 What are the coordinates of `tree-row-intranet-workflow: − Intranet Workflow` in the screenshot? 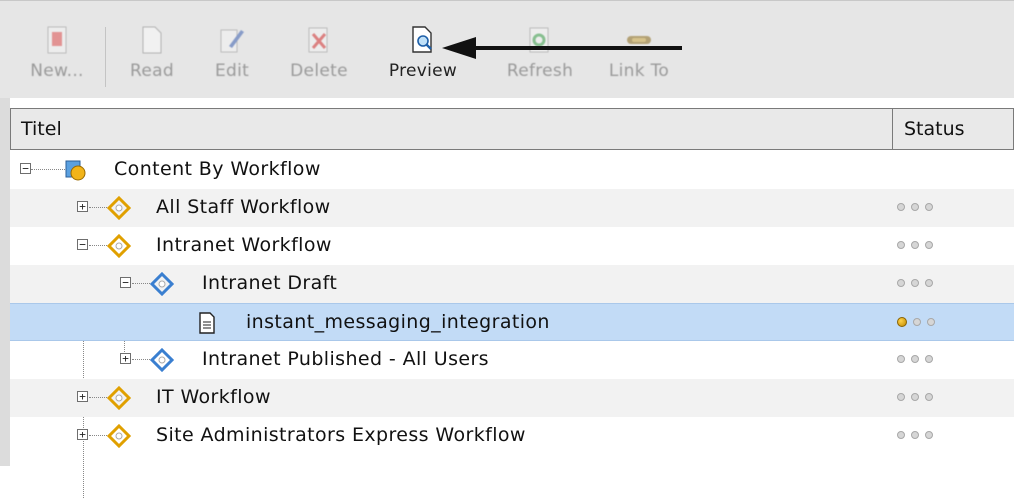 It's located at (512, 246).